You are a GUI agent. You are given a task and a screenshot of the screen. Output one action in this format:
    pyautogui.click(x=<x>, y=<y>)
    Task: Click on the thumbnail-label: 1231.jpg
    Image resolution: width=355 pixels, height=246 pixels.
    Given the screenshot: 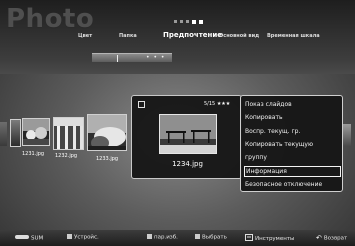 What is the action you would take?
    pyautogui.click(x=33, y=154)
    